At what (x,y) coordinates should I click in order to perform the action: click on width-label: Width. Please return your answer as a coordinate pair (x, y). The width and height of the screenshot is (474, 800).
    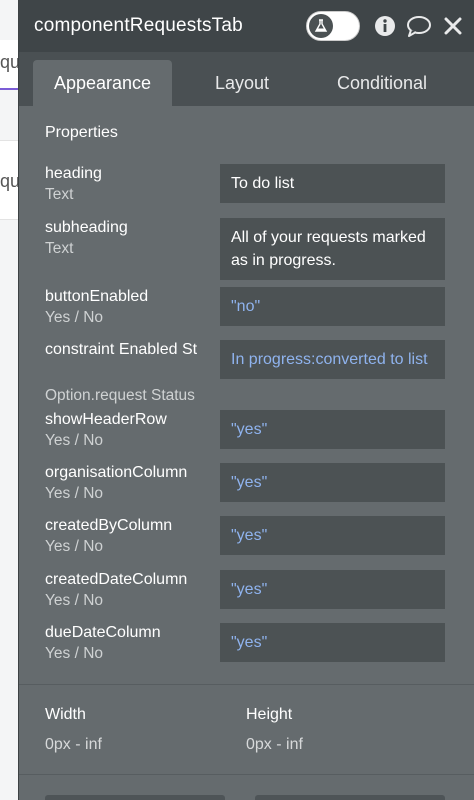
    Looking at the image, I should click on (65, 714).